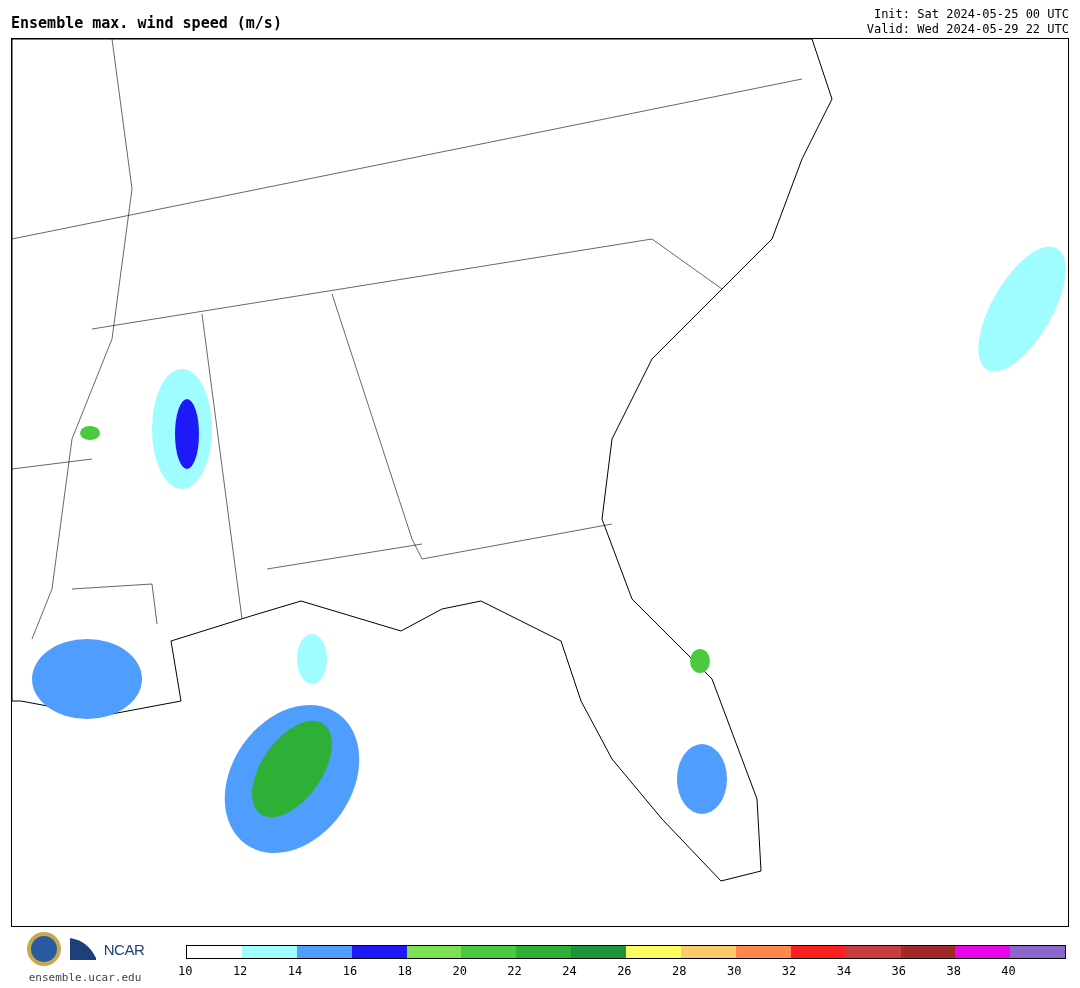  I want to click on scale-label: 24, so click(569, 971).